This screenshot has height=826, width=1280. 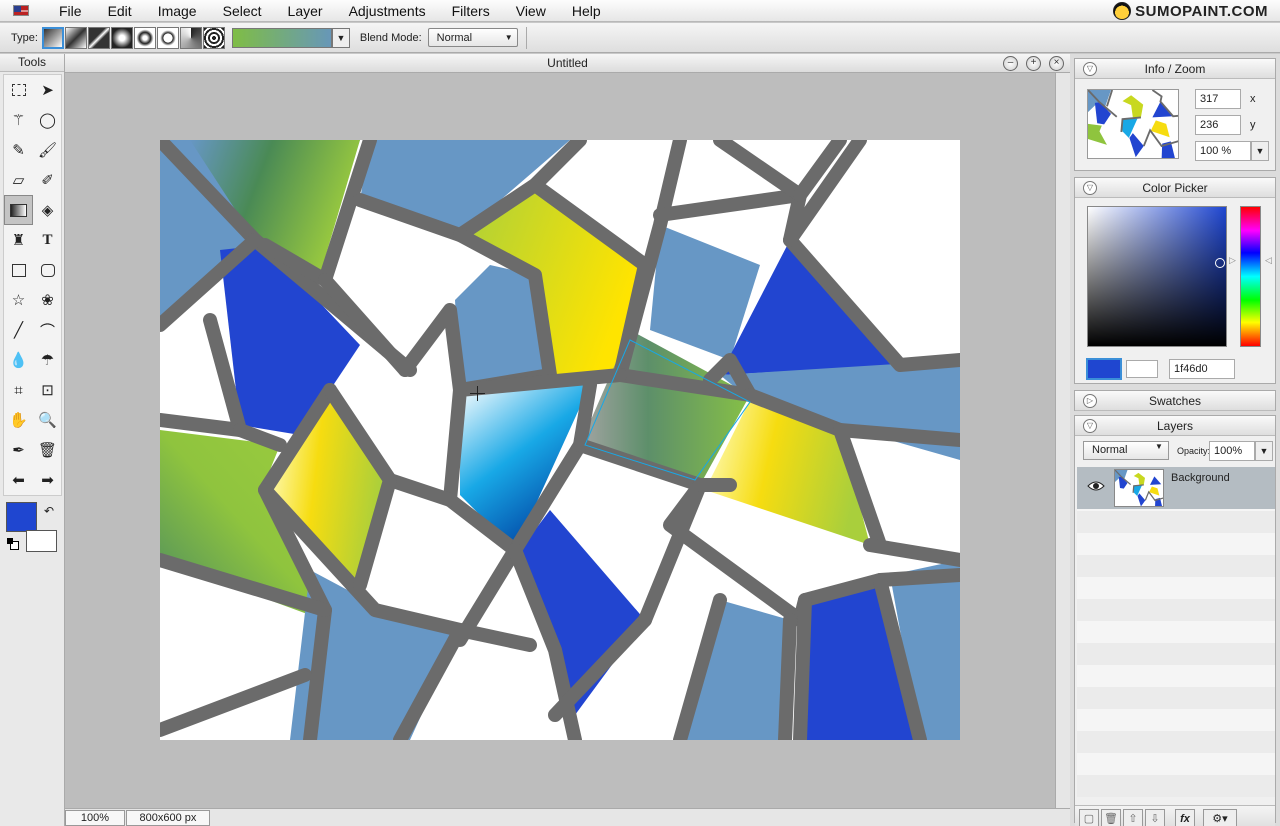 What do you see at coordinates (1176, 488) in the screenshot?
I see `layer-row-background: Background` at bounding box center [1176, 488].